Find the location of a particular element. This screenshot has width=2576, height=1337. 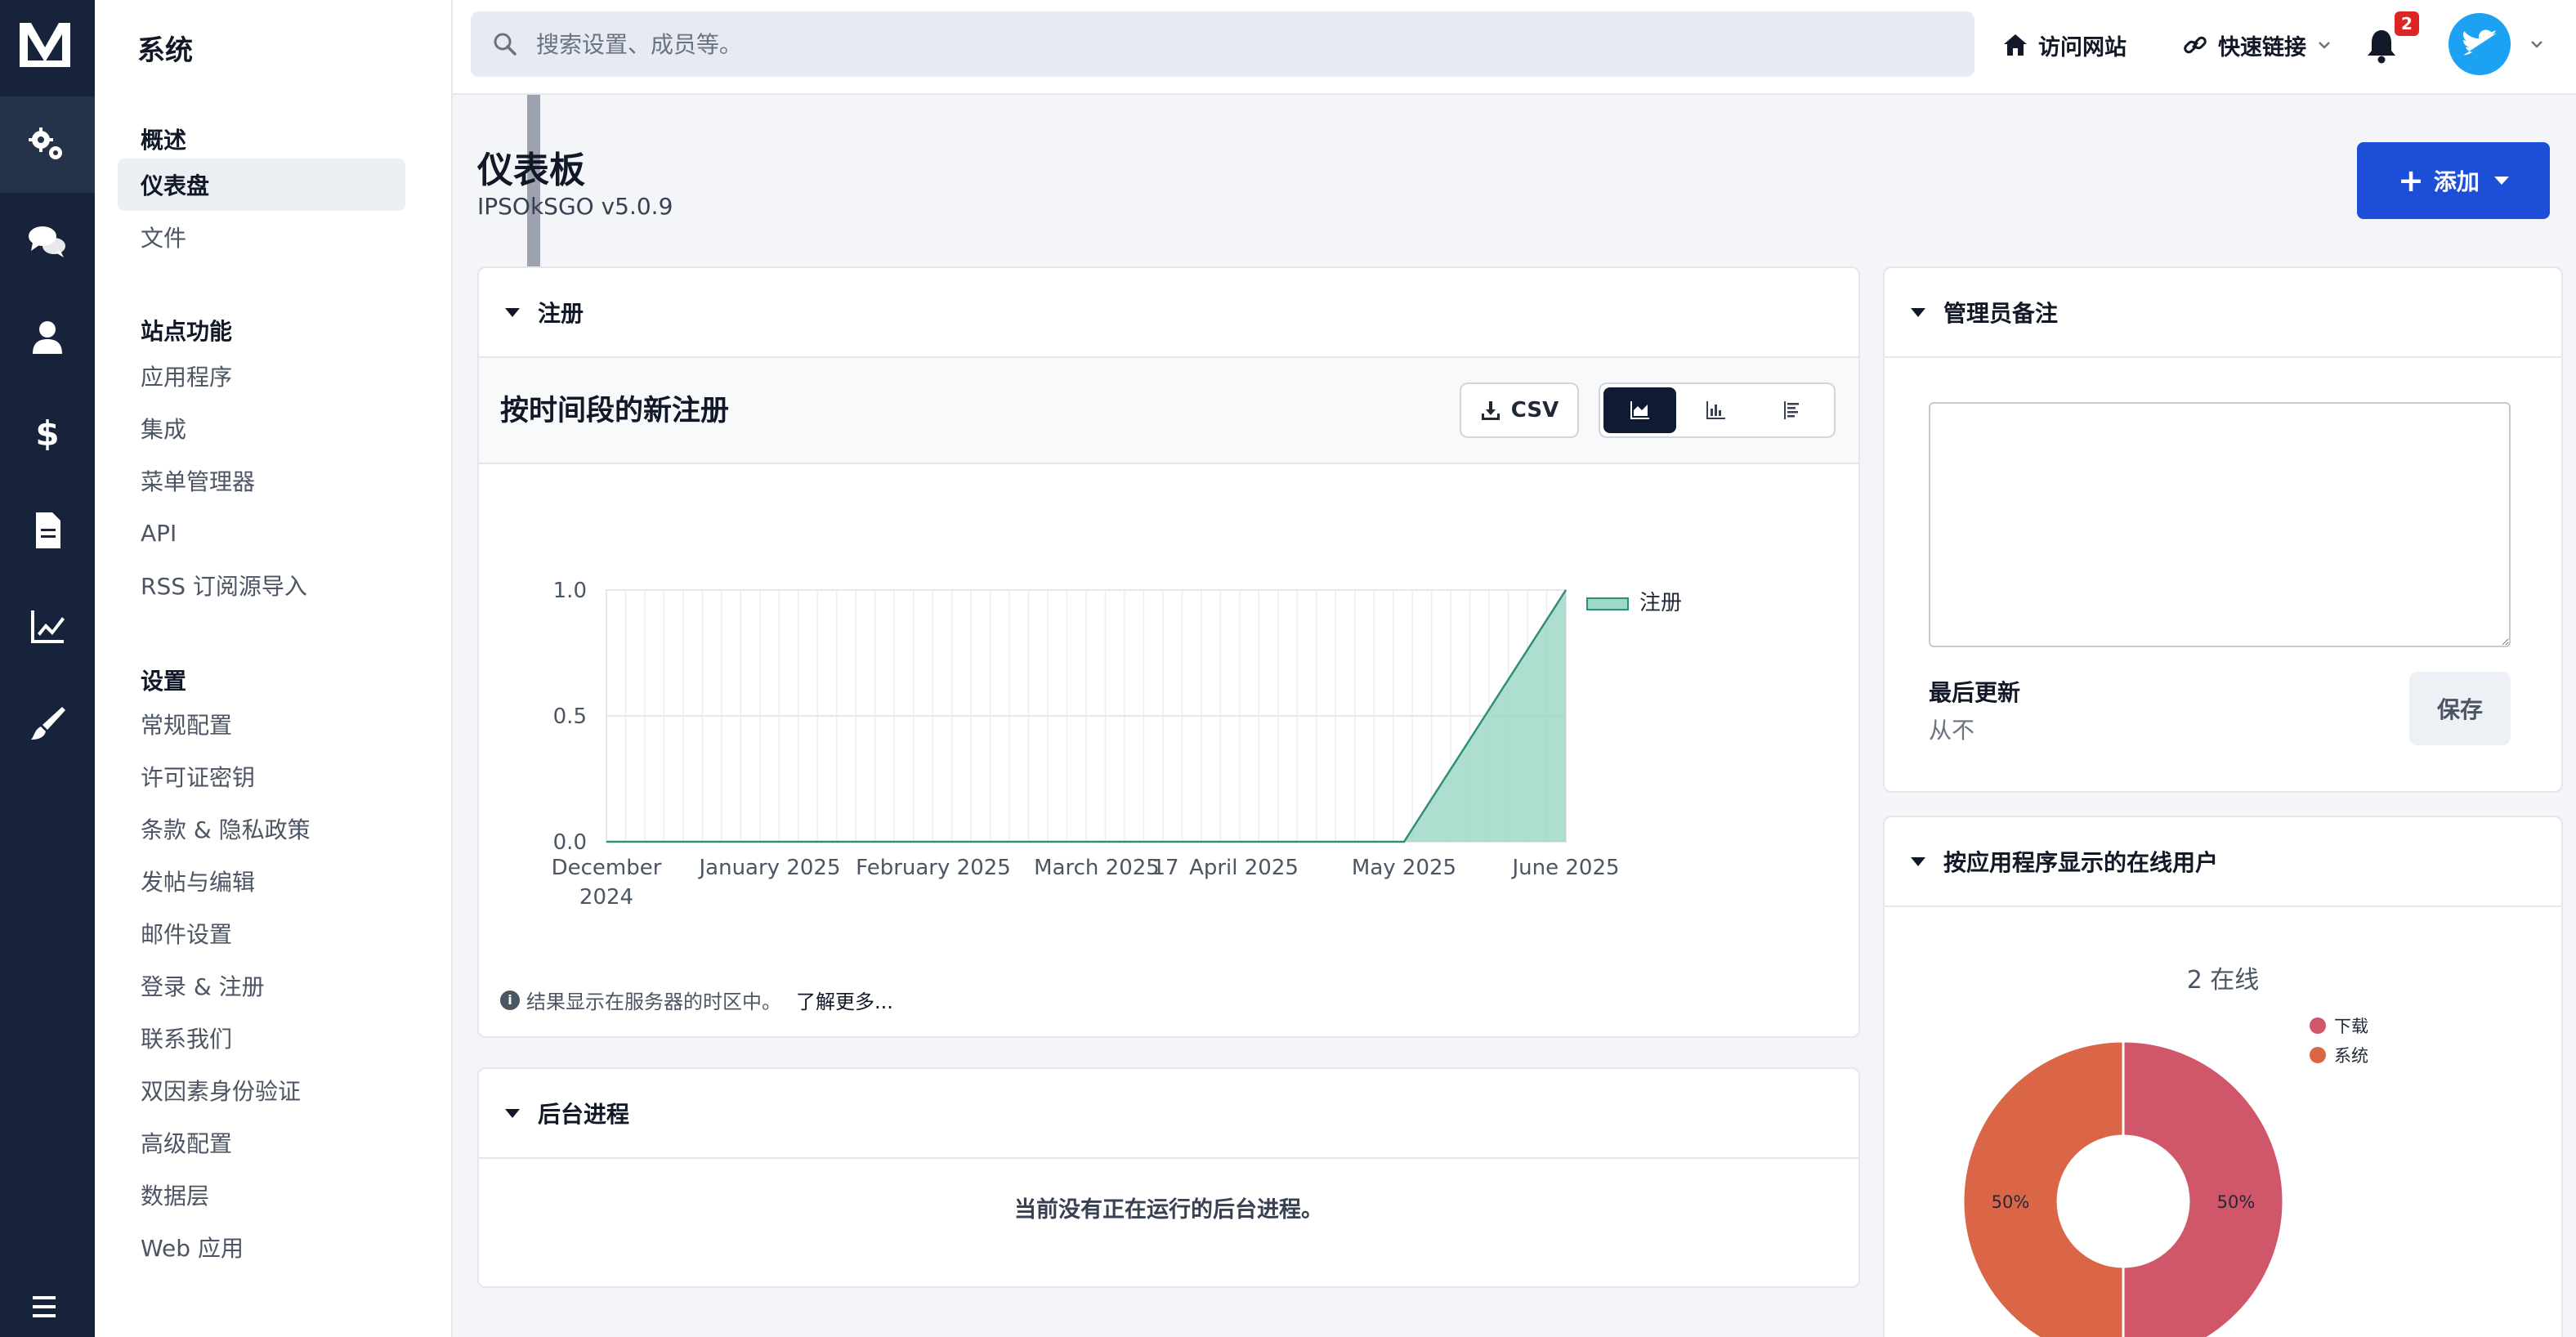

sidebar-item-api: API is located at coordinates (261, 533).